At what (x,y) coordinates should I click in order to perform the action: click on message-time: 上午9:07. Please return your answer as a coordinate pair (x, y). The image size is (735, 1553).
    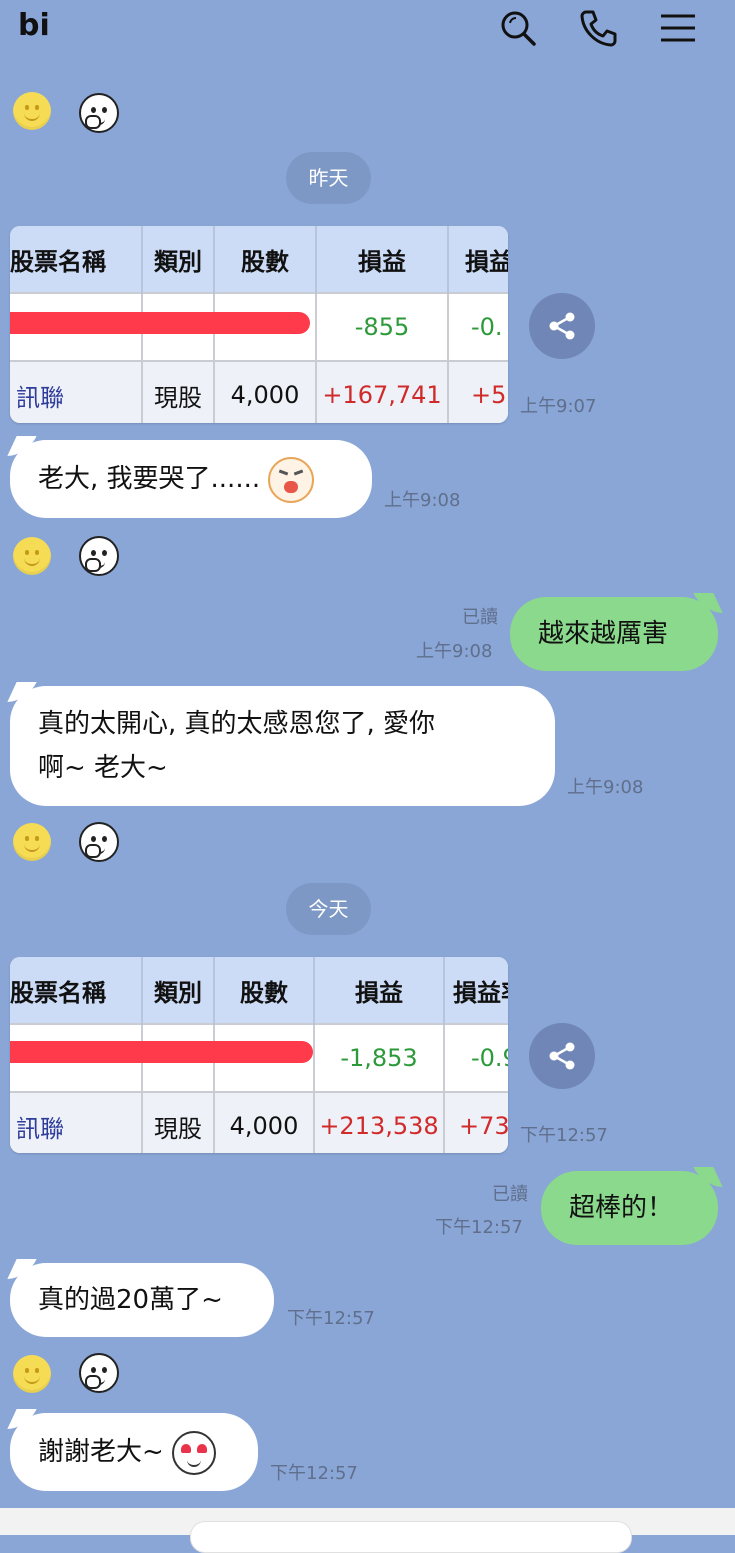
    Looking at the image, I should click on (558, 406).